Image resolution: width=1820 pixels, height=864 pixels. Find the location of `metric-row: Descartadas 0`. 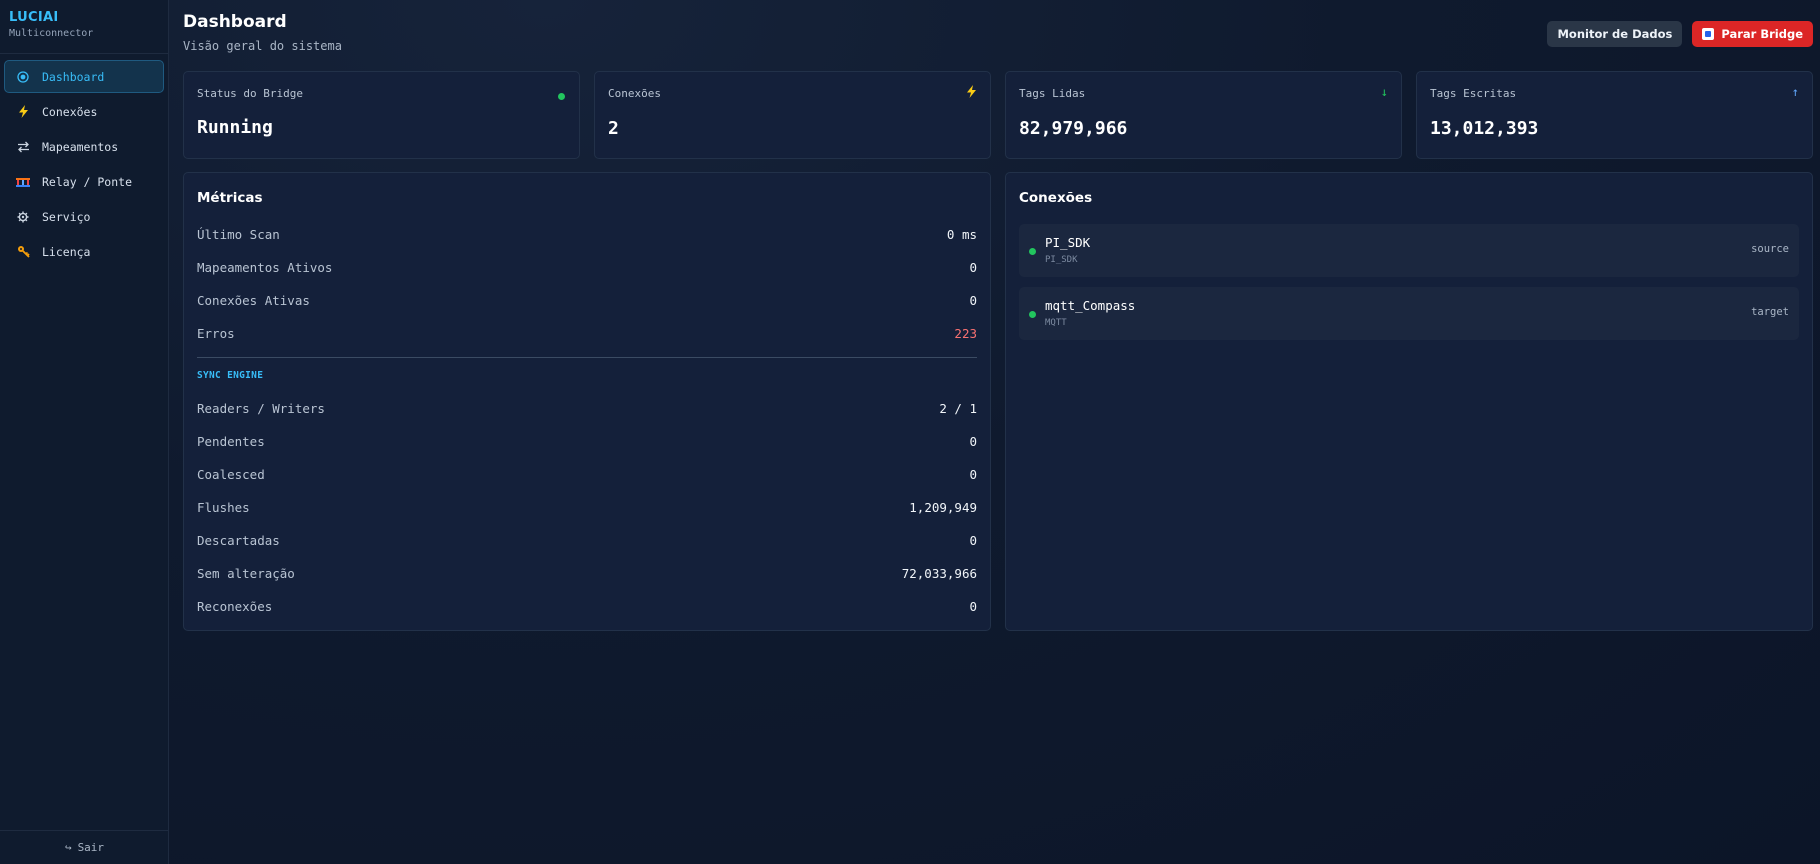

metric-row: Descartadas 0 is located at coordinates (587, 540).